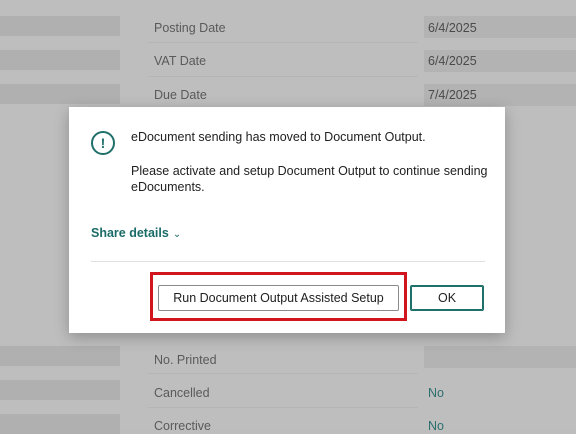 This screenshot has height=434, width=576. Describe the element at coordinates (185, 360) in the screenshot. I see `no-printed-label: No. Printed` at that location.